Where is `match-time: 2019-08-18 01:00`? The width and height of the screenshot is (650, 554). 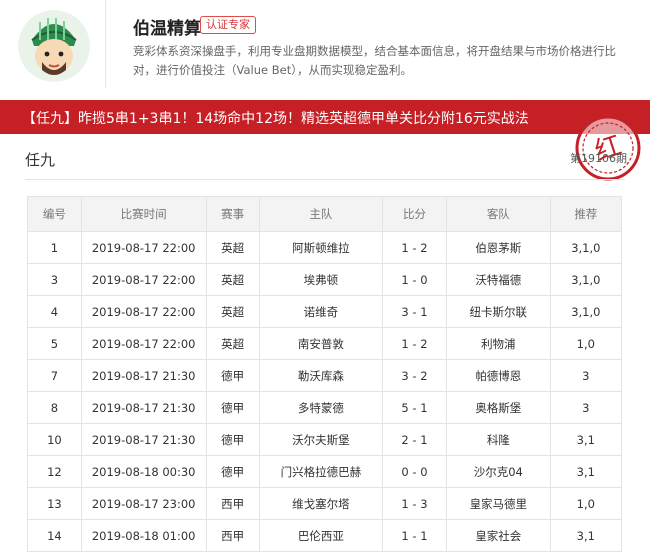 match-time: 2019-08-18 01:00 is located at coordinates (143, 535).